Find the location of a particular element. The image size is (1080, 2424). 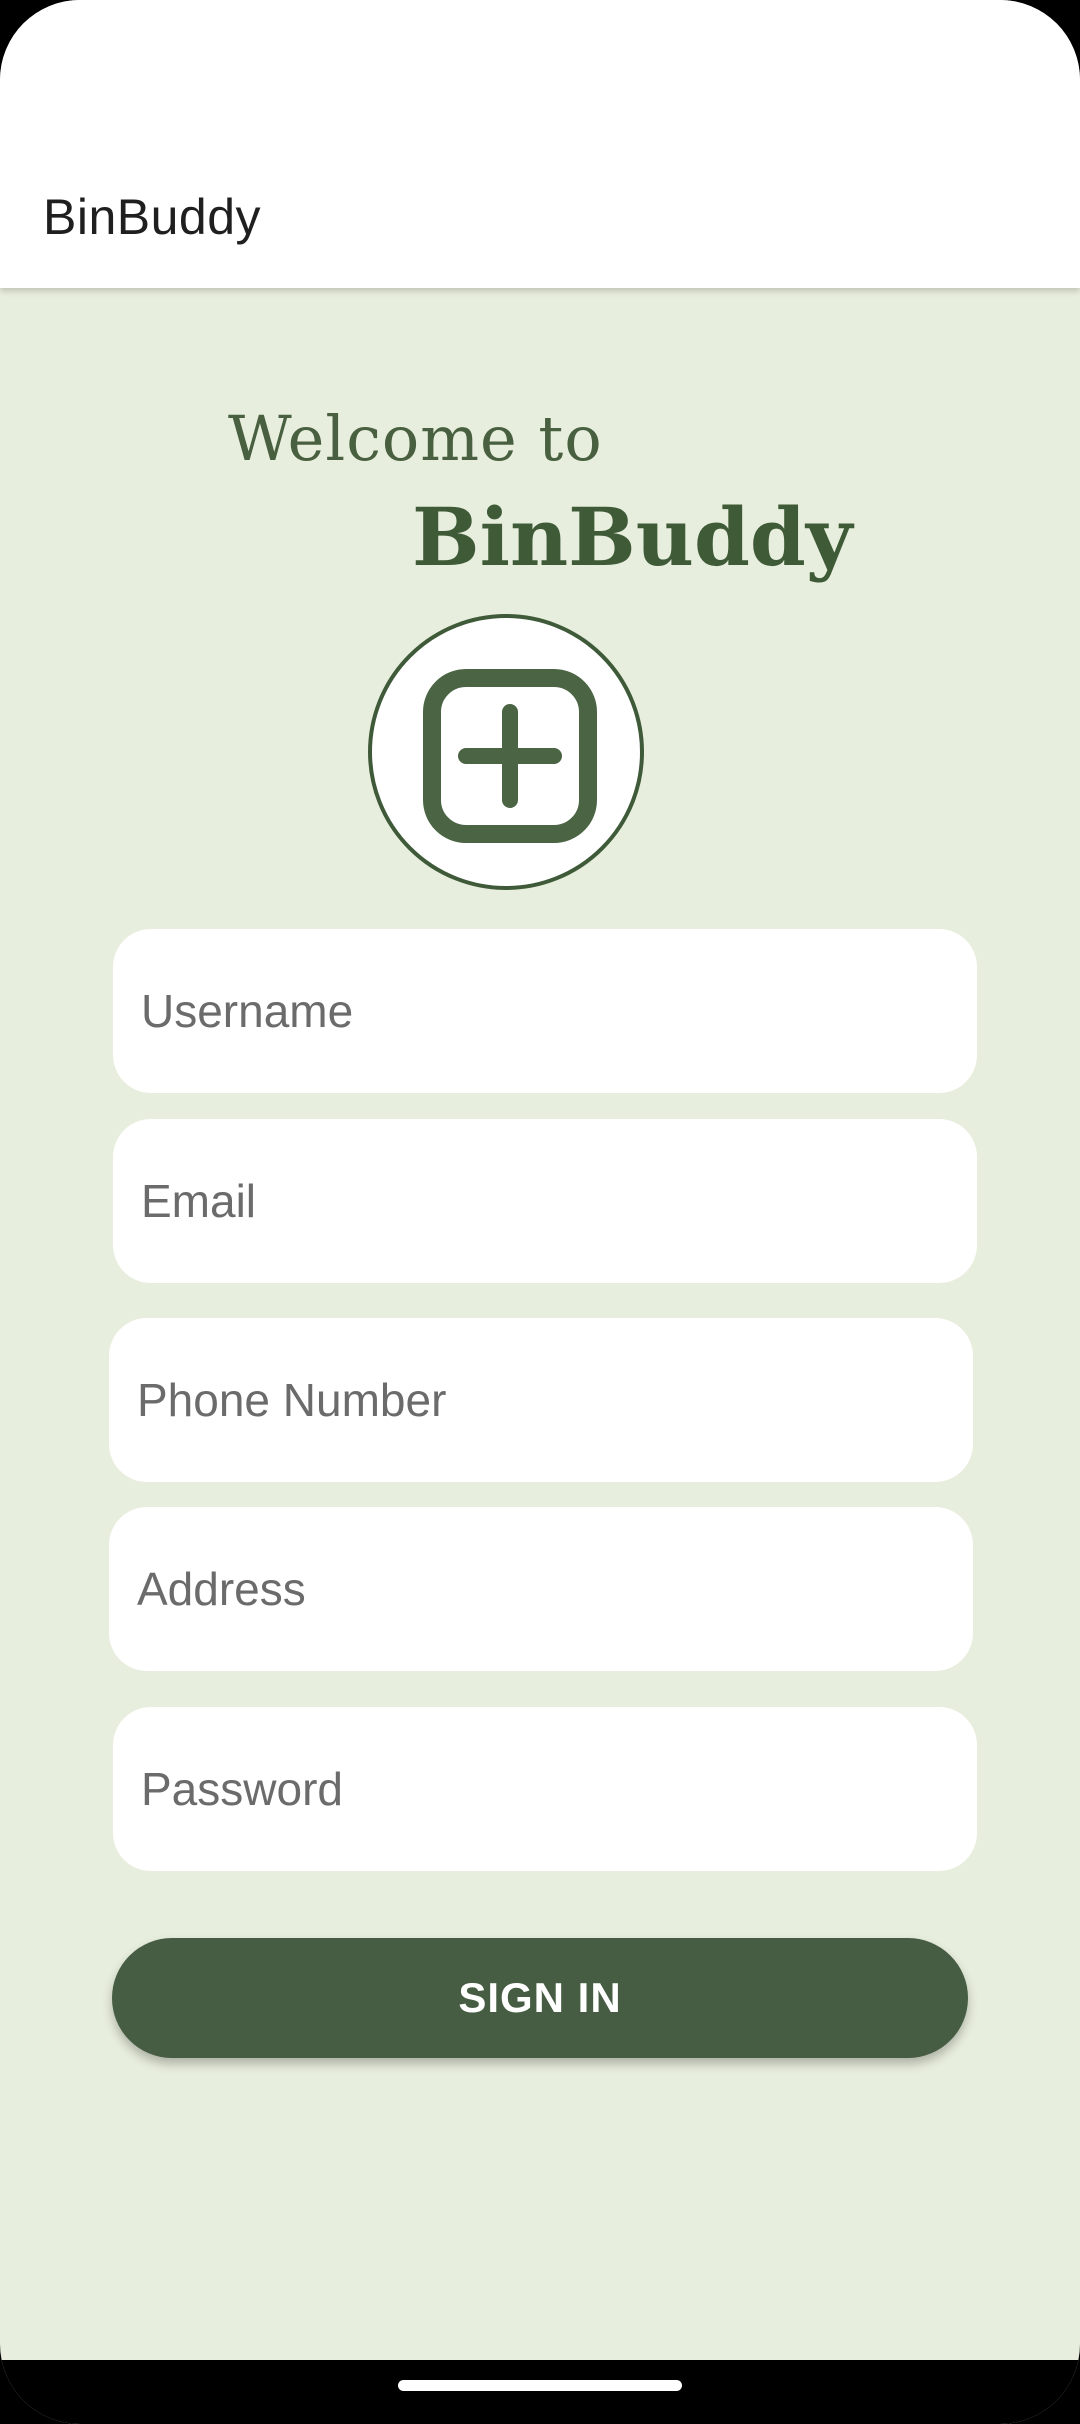

welcome-text: Welcome to is located at coordinates (415, 438).